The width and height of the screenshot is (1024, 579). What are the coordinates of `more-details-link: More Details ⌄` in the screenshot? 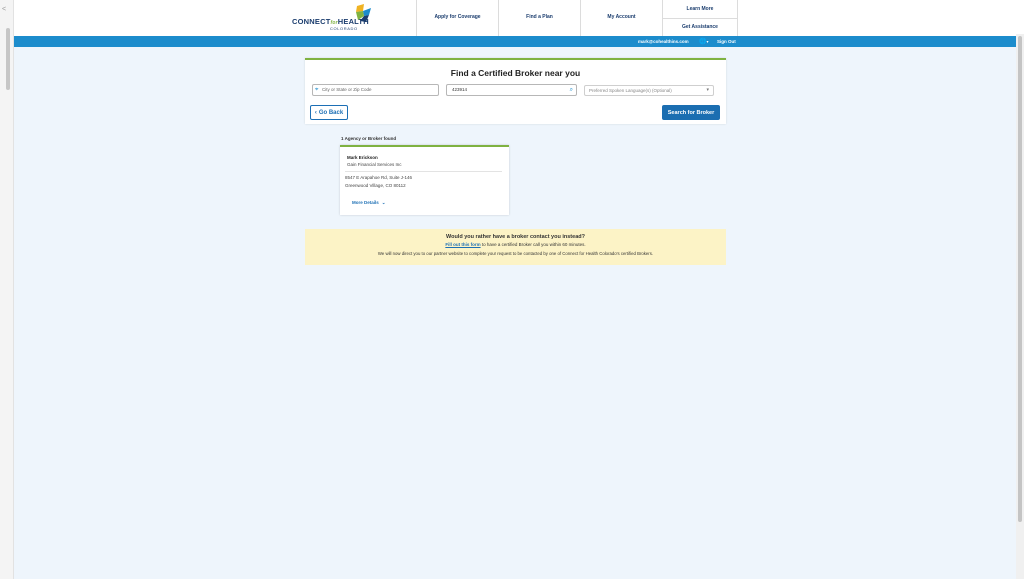 It's located at (369, 203).